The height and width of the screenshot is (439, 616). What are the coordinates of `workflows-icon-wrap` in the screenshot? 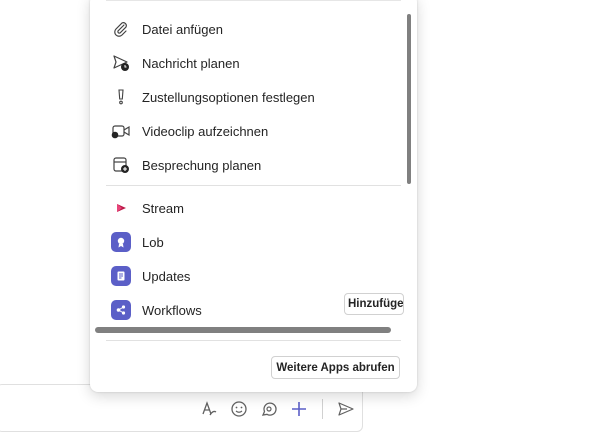 It's located at (121, 310).